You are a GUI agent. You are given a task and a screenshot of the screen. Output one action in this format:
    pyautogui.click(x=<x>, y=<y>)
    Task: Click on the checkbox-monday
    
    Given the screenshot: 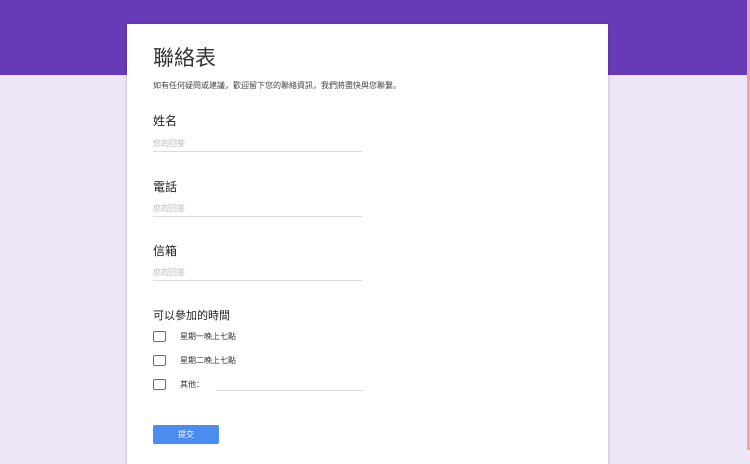 What is the action you would take?
    pyautogui.click(x=159, y=336)
    